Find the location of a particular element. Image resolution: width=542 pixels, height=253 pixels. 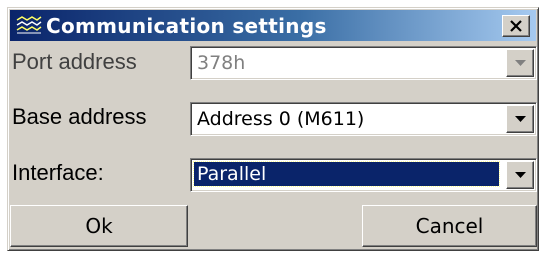

base-address-value: Address 0 (M611) is located at coordinates (281, 119).